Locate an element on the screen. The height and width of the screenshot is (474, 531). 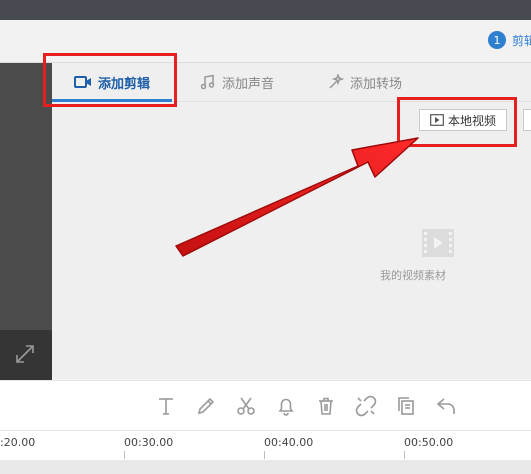
timeline-tick: 00:30.00 is located at coordinates (149, 442).